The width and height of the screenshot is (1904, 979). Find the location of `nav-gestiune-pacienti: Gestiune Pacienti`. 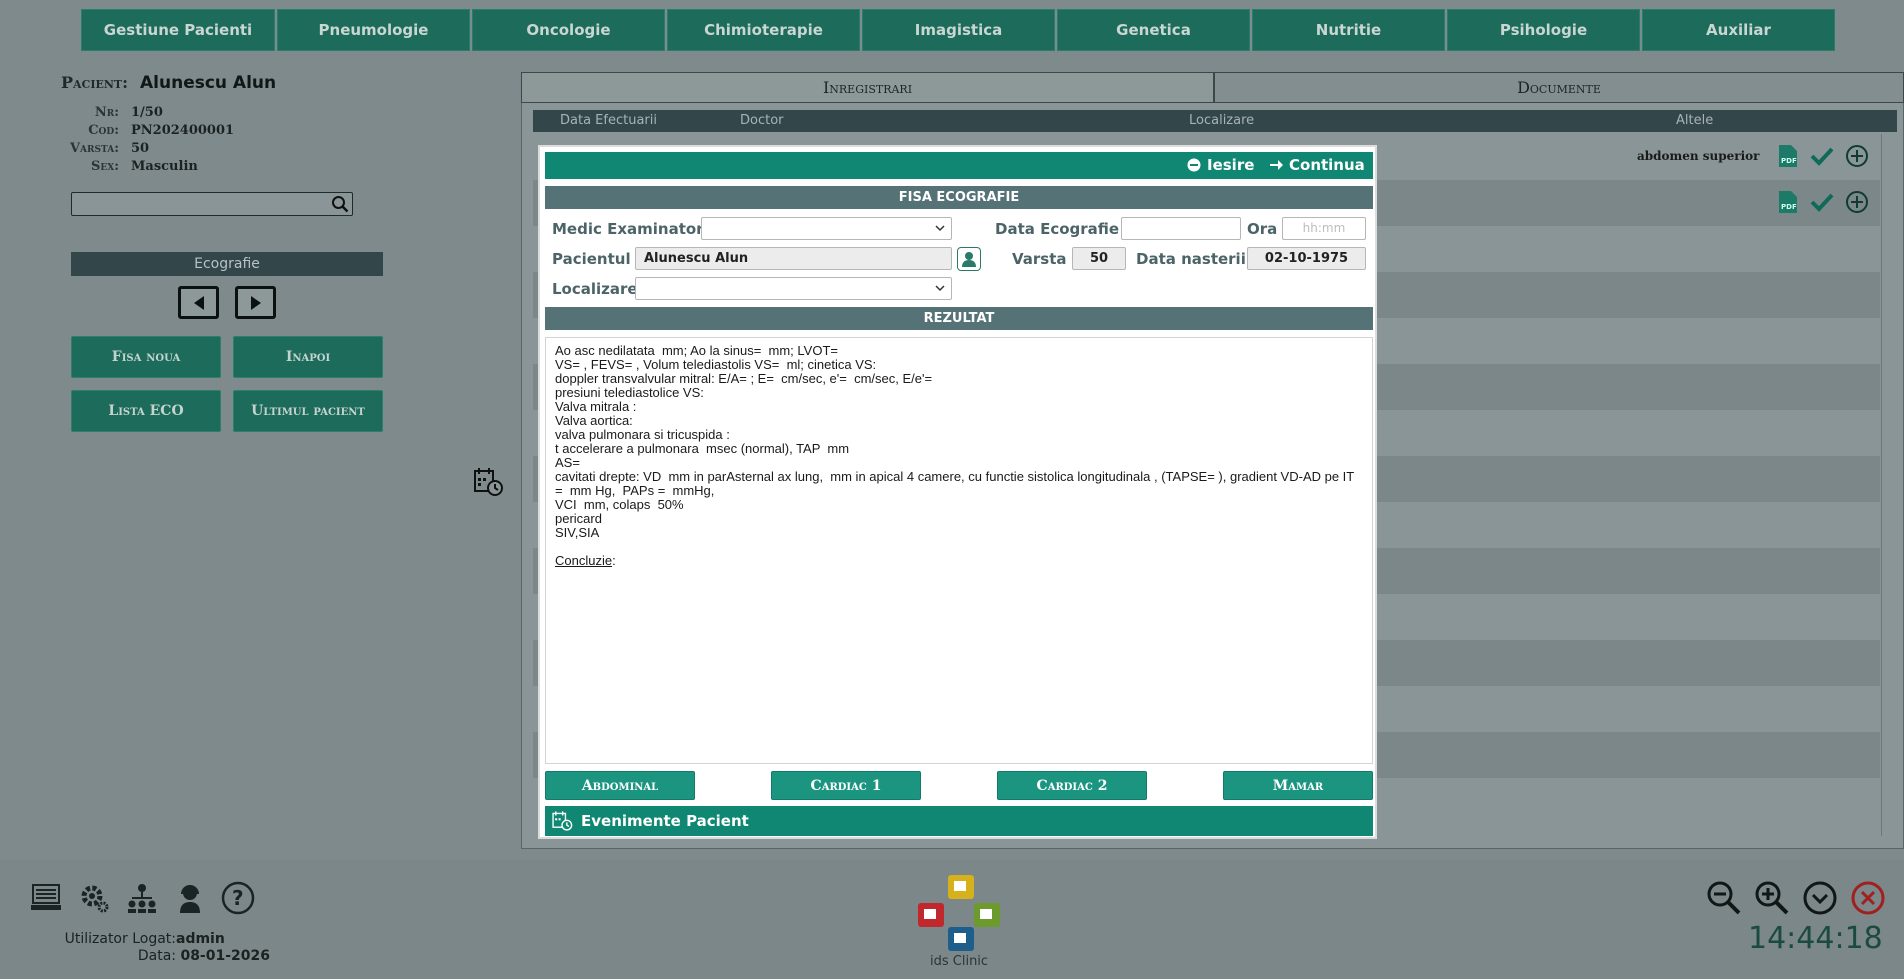

nav-gestiune-pacienti: Gestiune Pacienti is located at coordinates (178, 30).